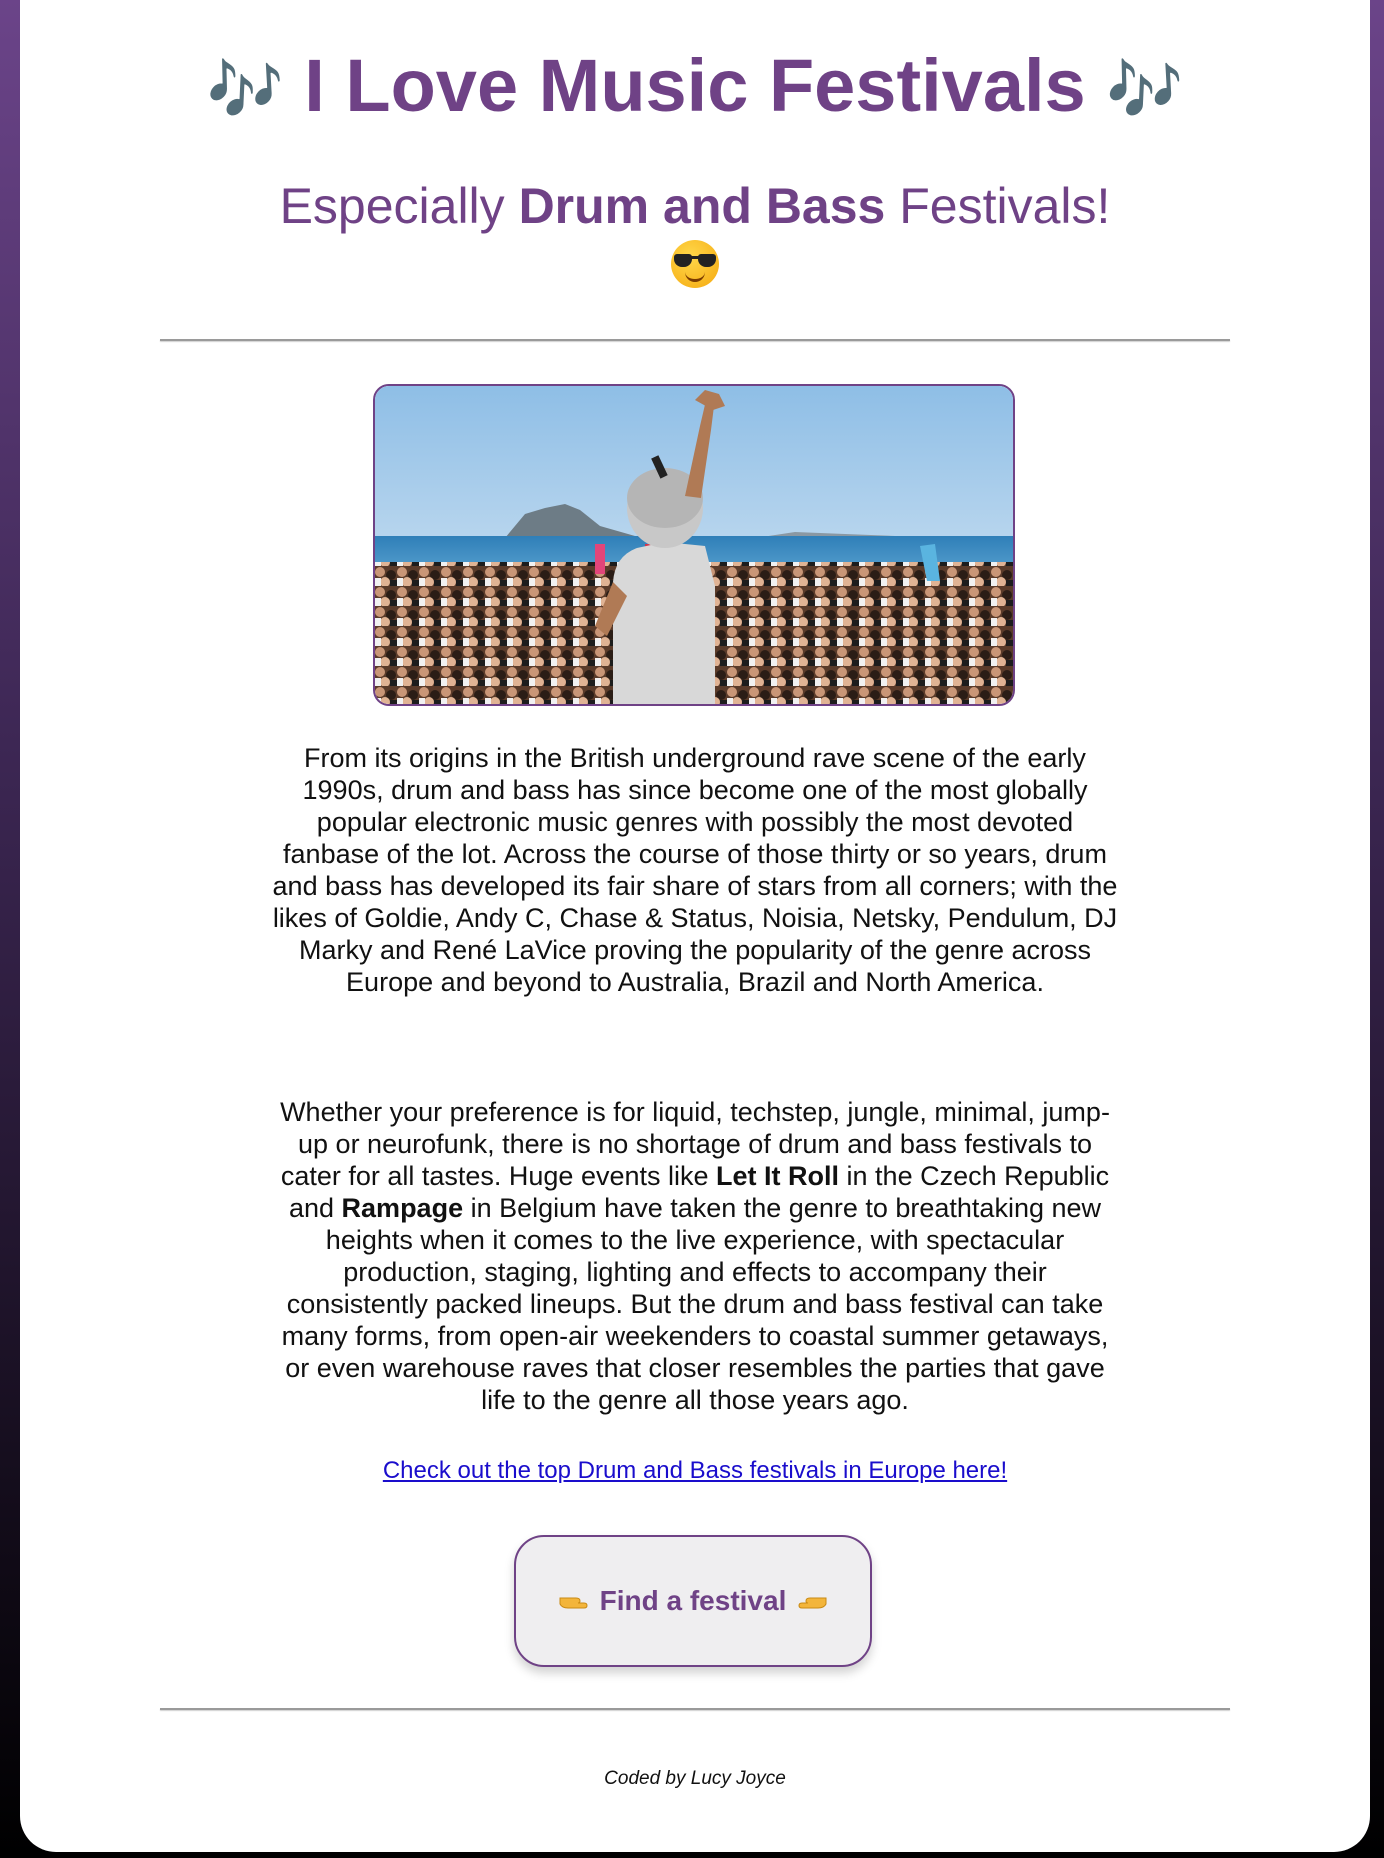 Image resolution: width=1384 pixels, height=1858 pixels. Describe the element at coordinates (778, 1176) in the screenshot. I see `let-it-roll-bold: Let It Roll` at that location.